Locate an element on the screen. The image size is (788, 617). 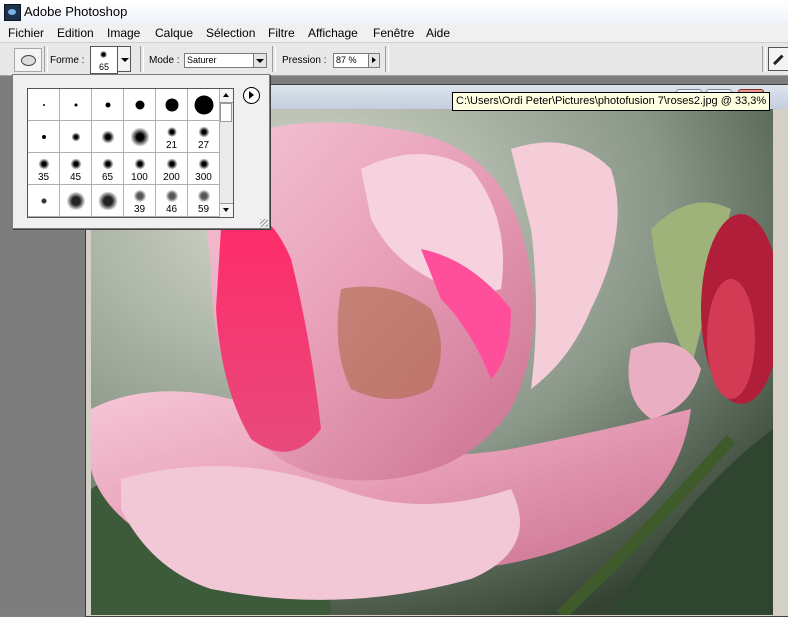
brush-preset: 27 is located at coordinates (204, 137).